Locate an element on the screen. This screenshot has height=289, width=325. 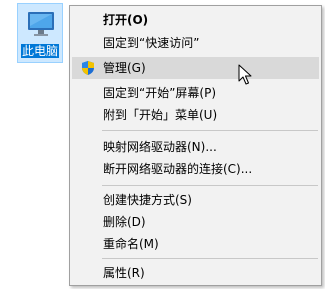
menu-item-manage: 管理(G) is located at coordinates (195, 68).